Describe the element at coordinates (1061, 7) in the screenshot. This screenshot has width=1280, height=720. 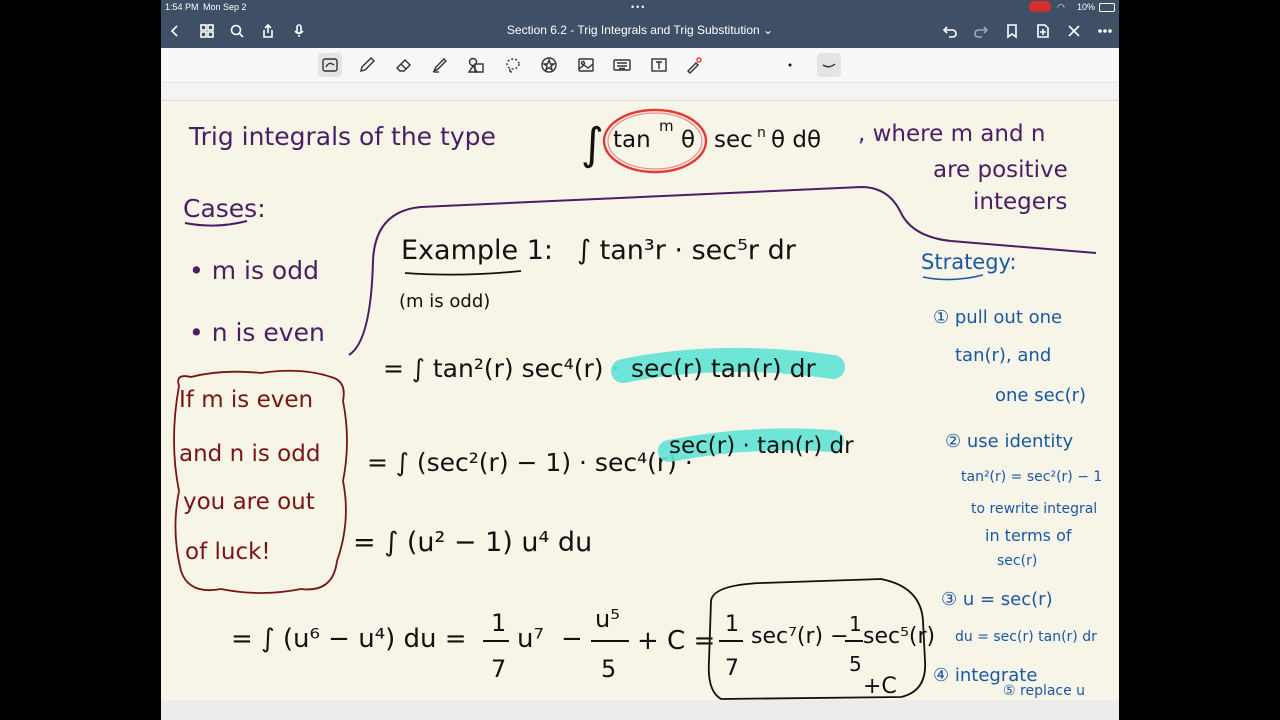
I see `wifi-icon: ◠` at that location.